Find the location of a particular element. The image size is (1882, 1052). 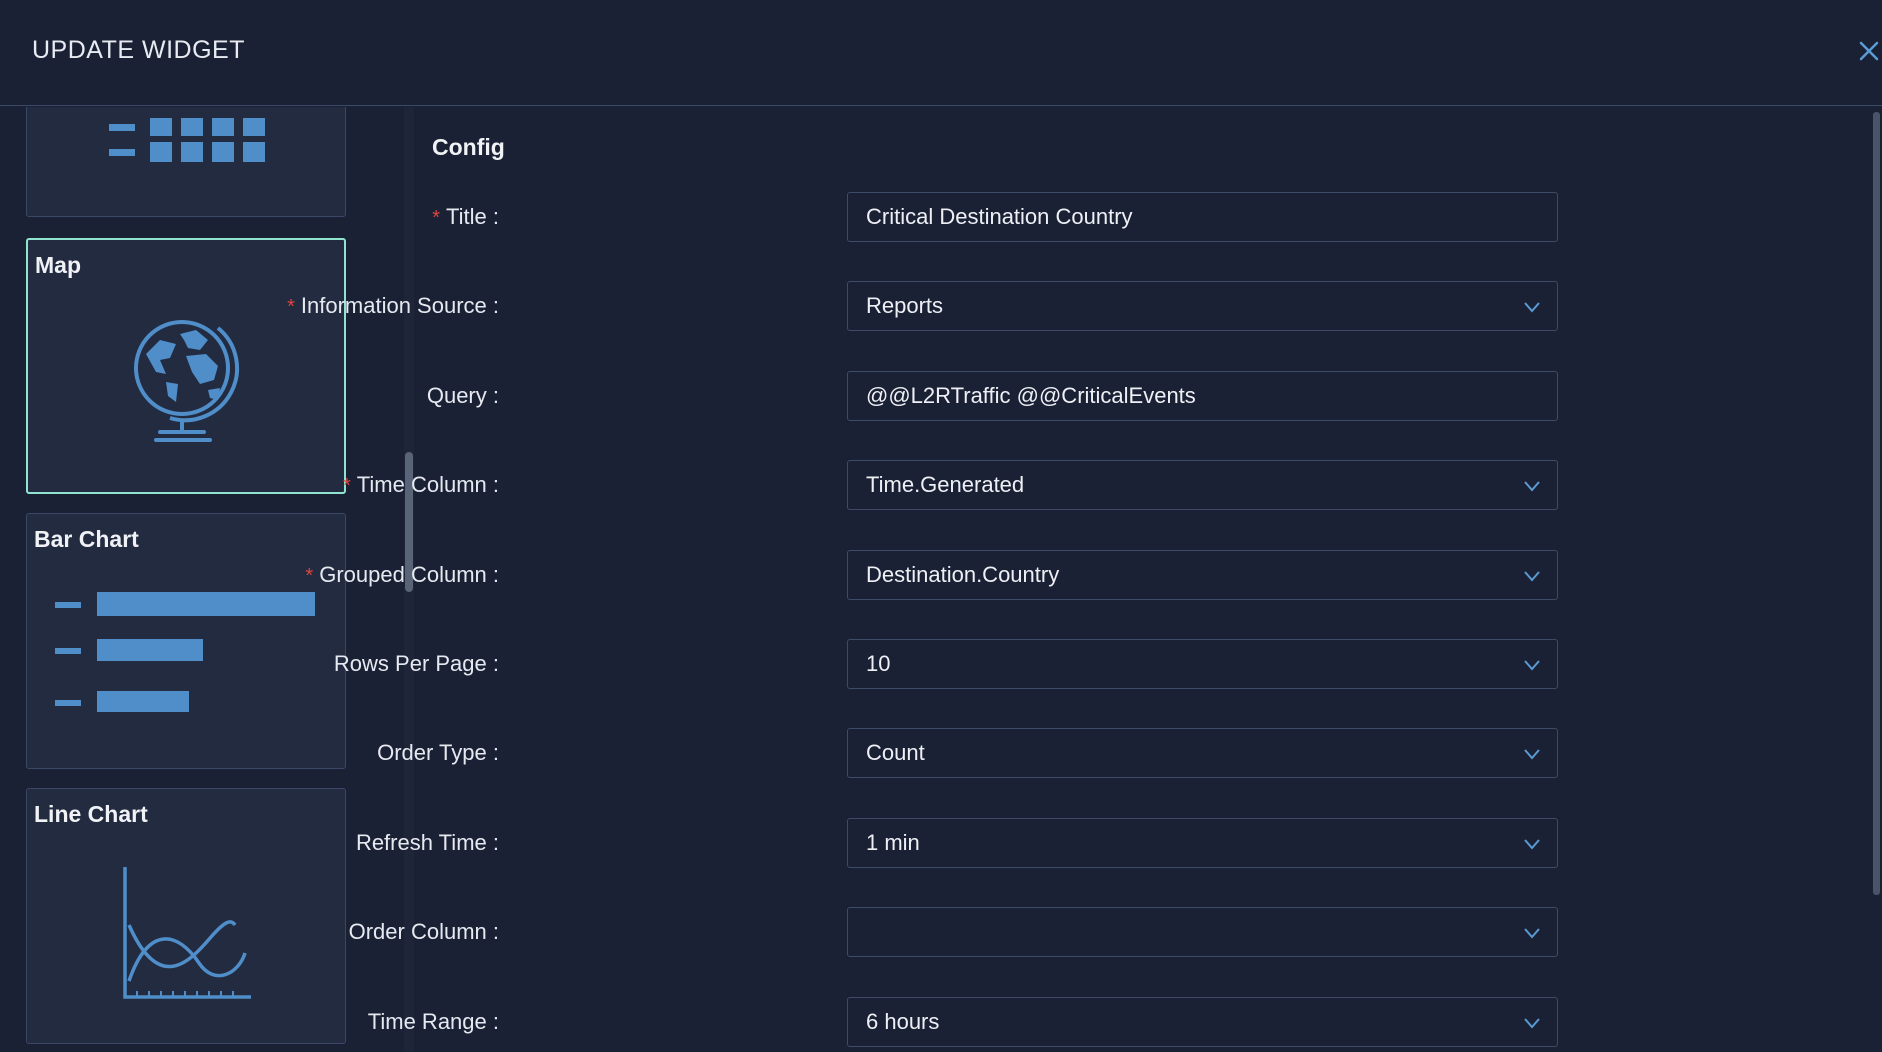

form-label: Time Range : is located at coordinates (433, 1022).